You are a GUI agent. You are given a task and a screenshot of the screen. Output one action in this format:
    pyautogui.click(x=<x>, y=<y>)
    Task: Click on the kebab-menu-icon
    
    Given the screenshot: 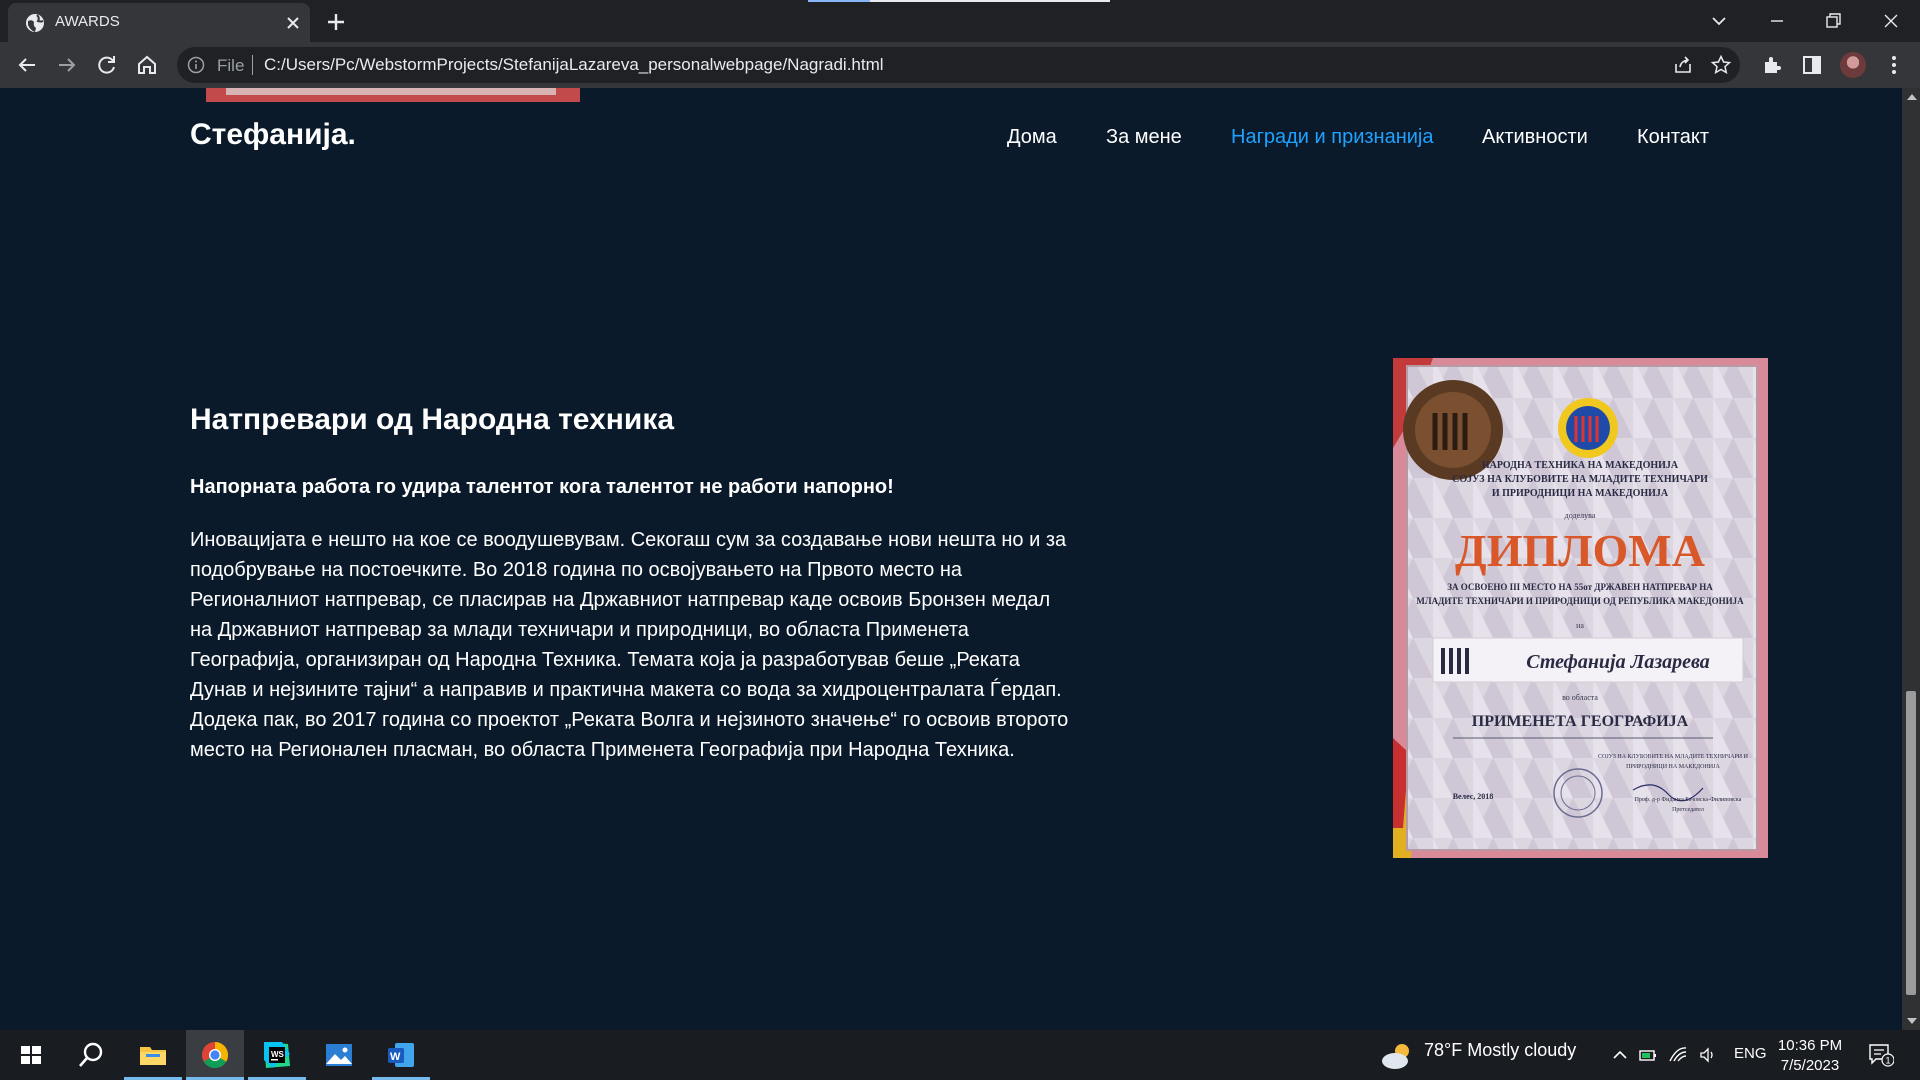 What is the action you would take?
    pyautogui.click(x=1894, y=65)
    